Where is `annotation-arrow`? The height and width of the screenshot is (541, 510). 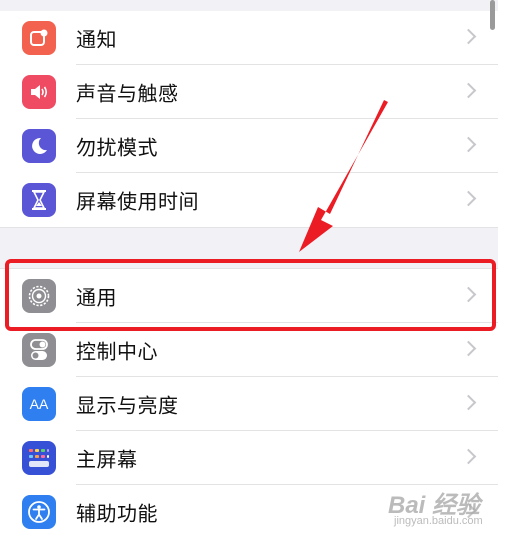
annotation-arrow is located at coordinates (343, 176).